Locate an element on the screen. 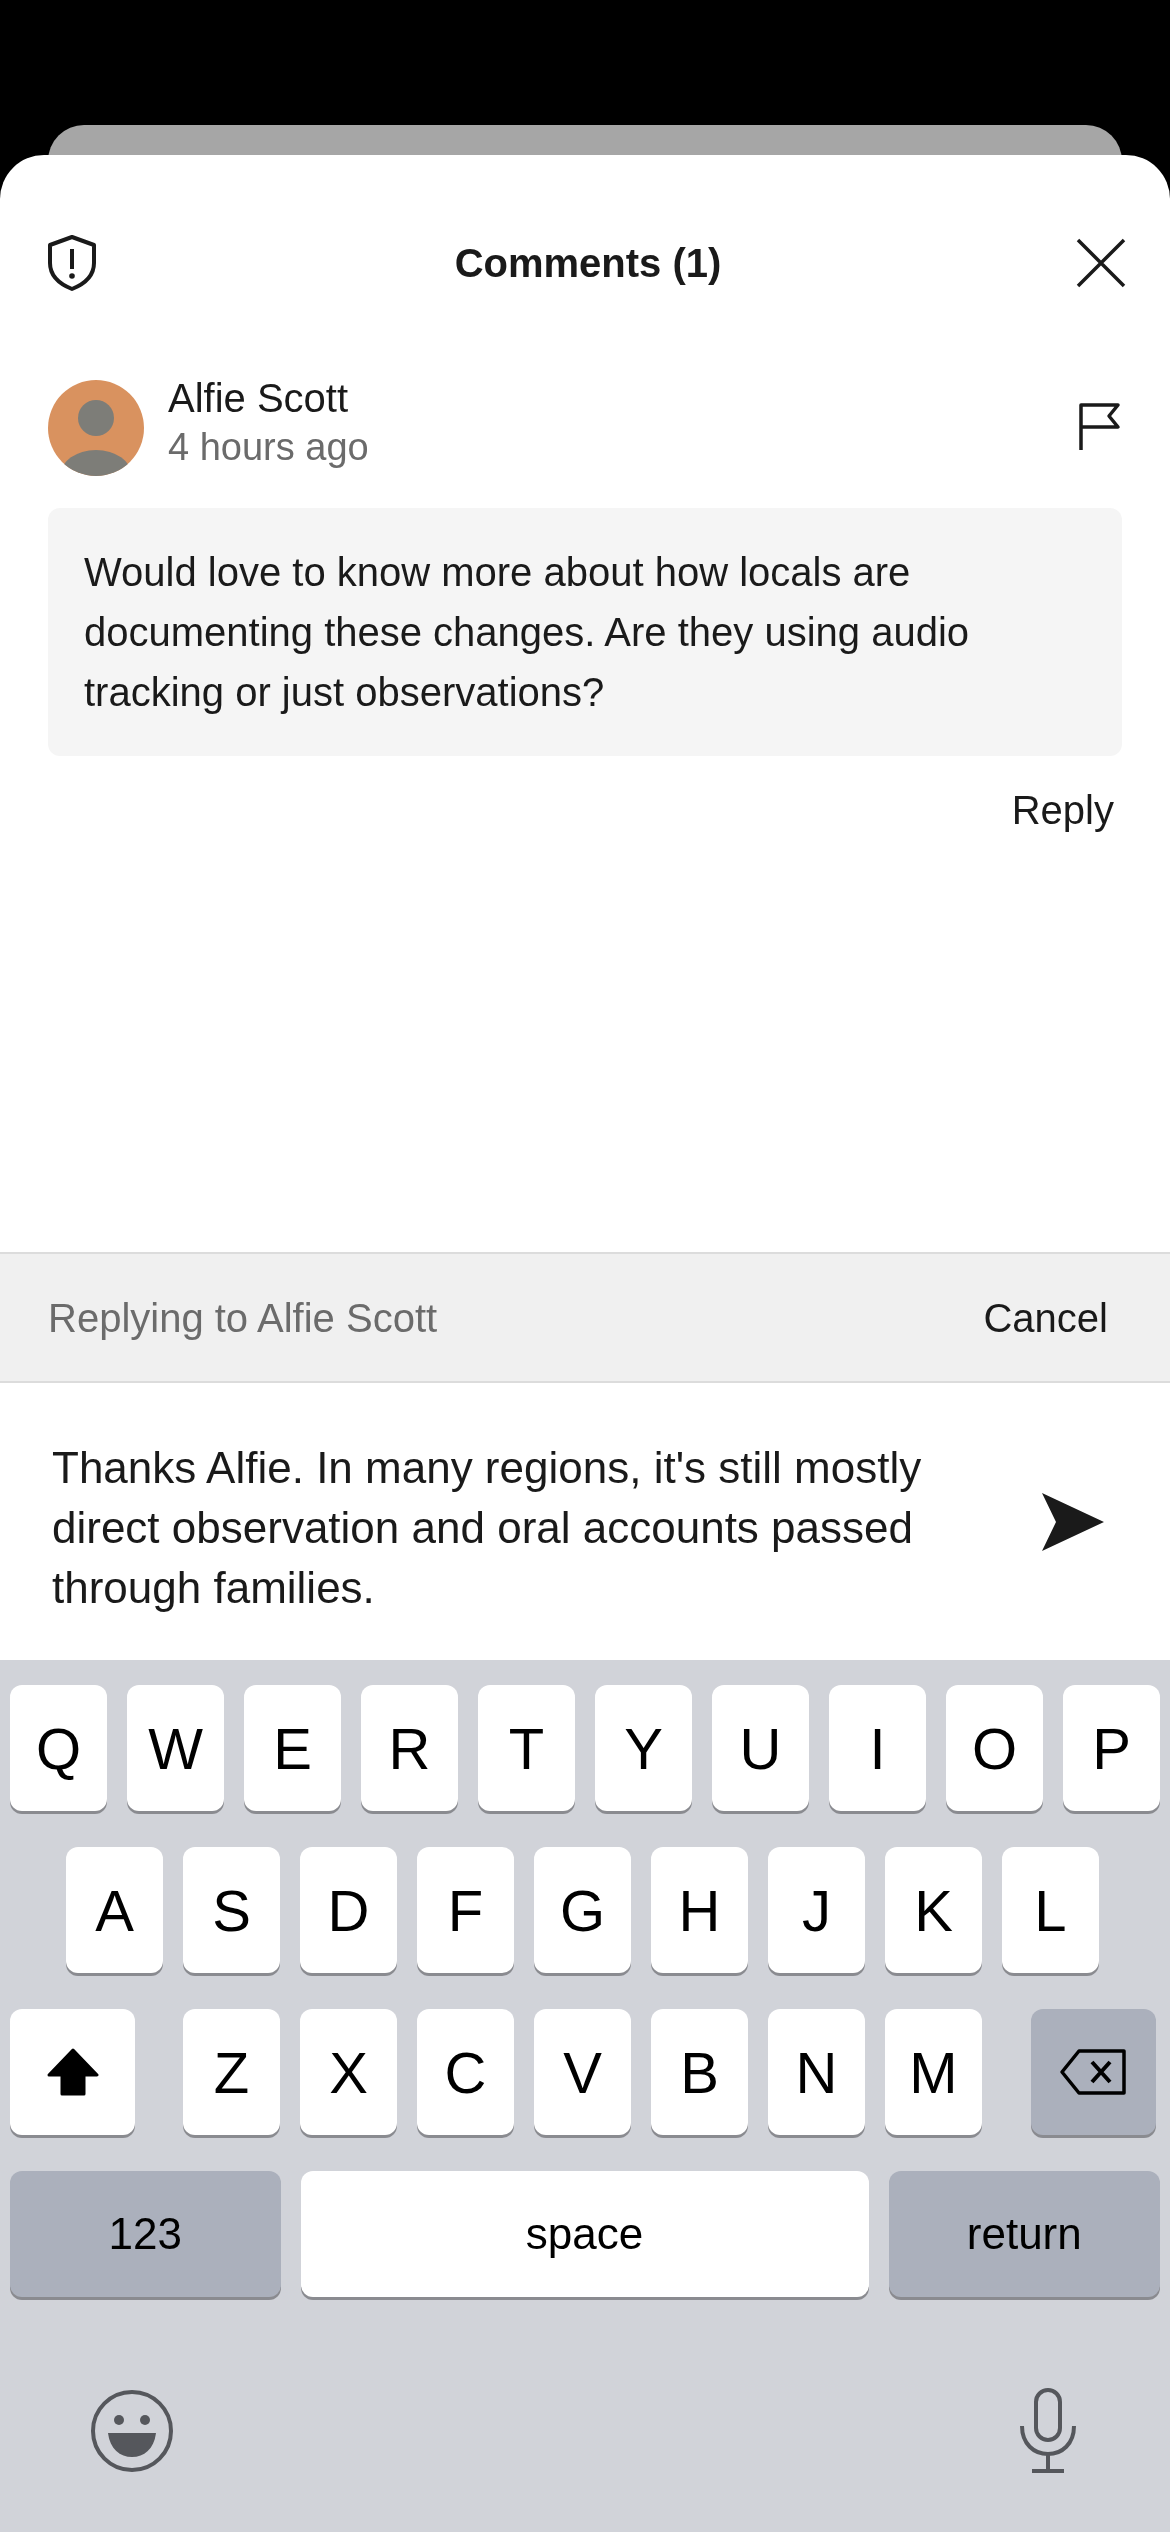 The width and height of the screenshot is (1170, 2532). key: A is located at coordinates (114, 1910).